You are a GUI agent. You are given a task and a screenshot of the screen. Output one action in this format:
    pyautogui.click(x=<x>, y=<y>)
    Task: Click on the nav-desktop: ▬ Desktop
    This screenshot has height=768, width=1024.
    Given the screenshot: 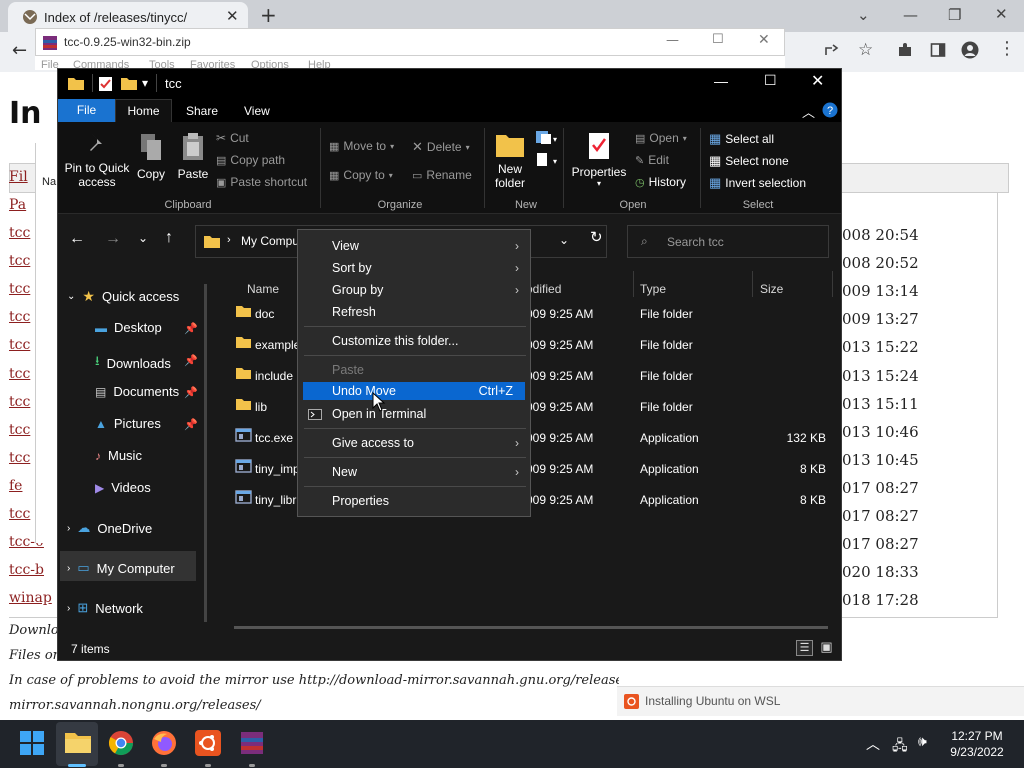 What is the action you would take?
    pyautogui.click(x=128, y=327)
    